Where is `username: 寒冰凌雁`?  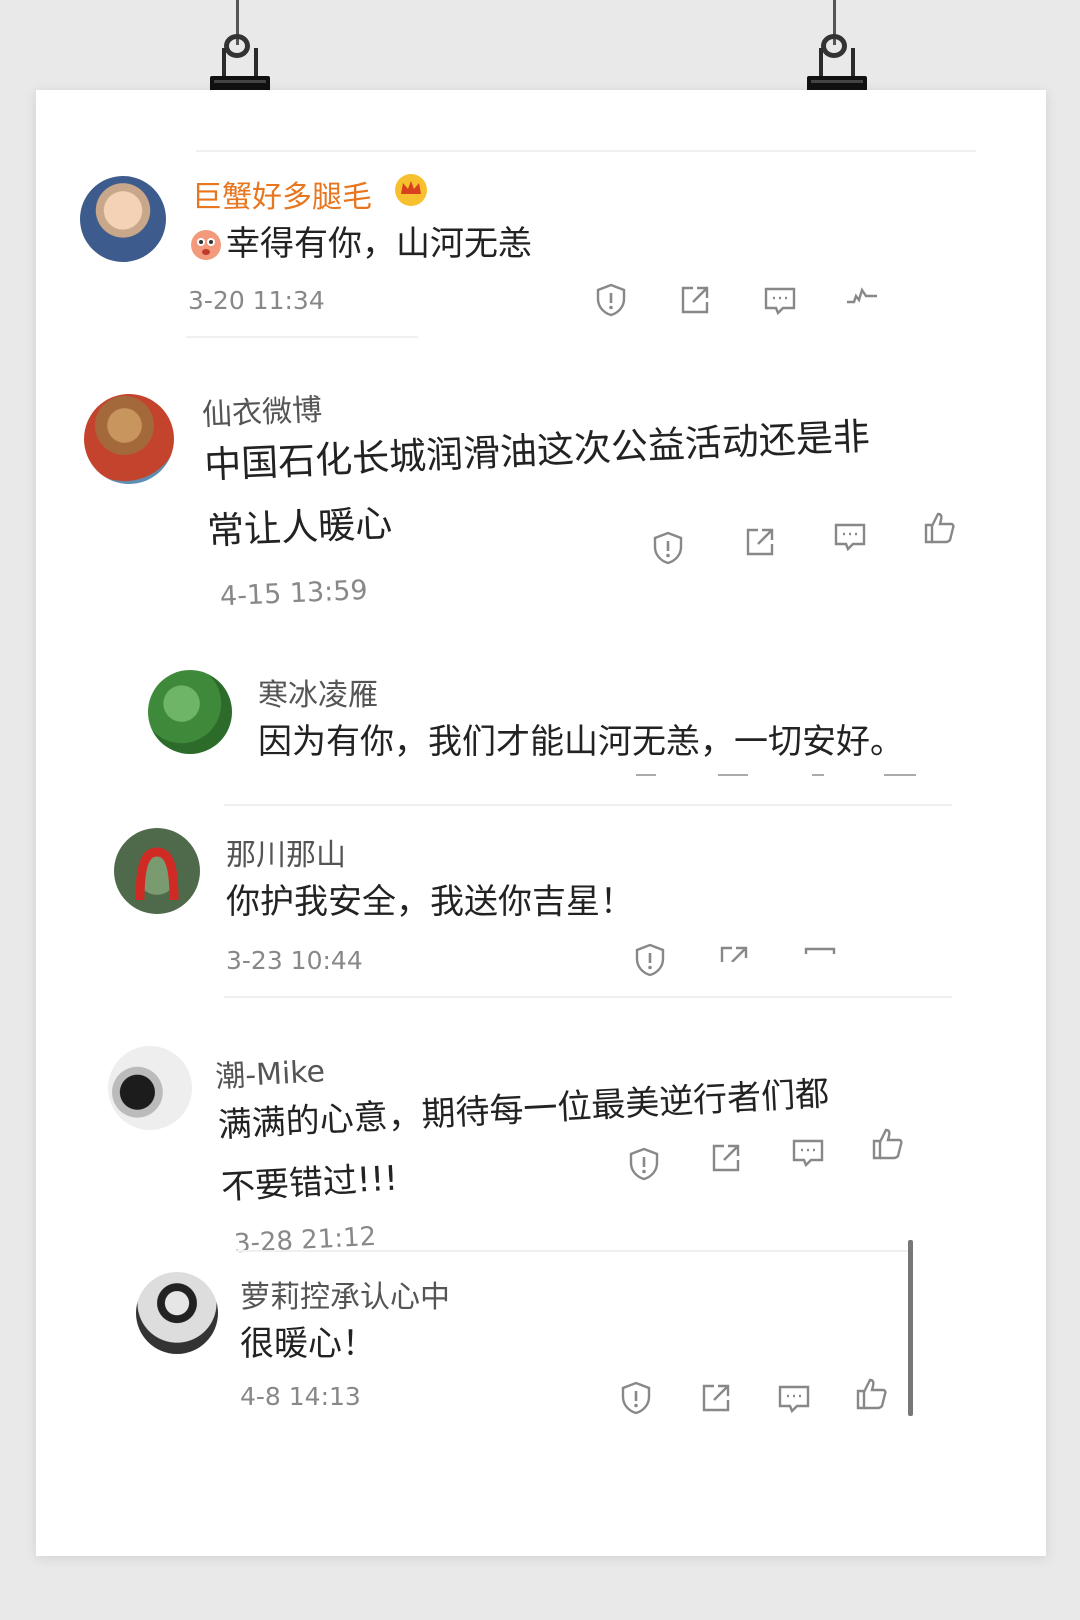
username: 寒冰凌雁 is located at coordinates (318, 692).